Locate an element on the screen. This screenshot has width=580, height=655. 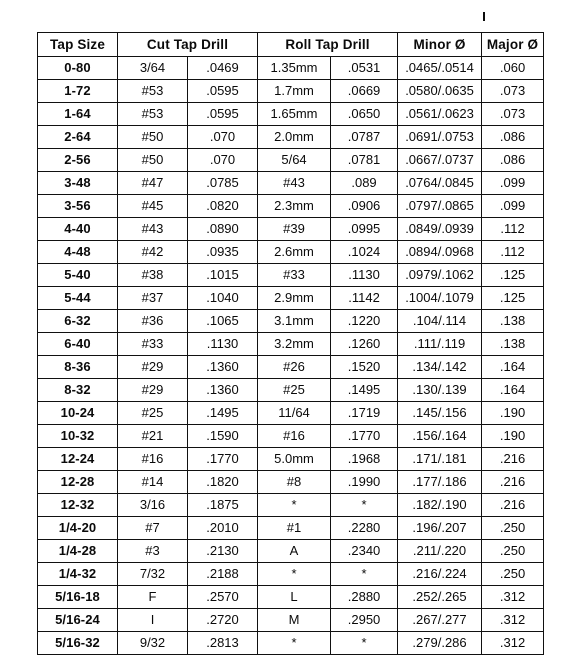
cell-roll-drill: L is located at coordinates (294, 597).